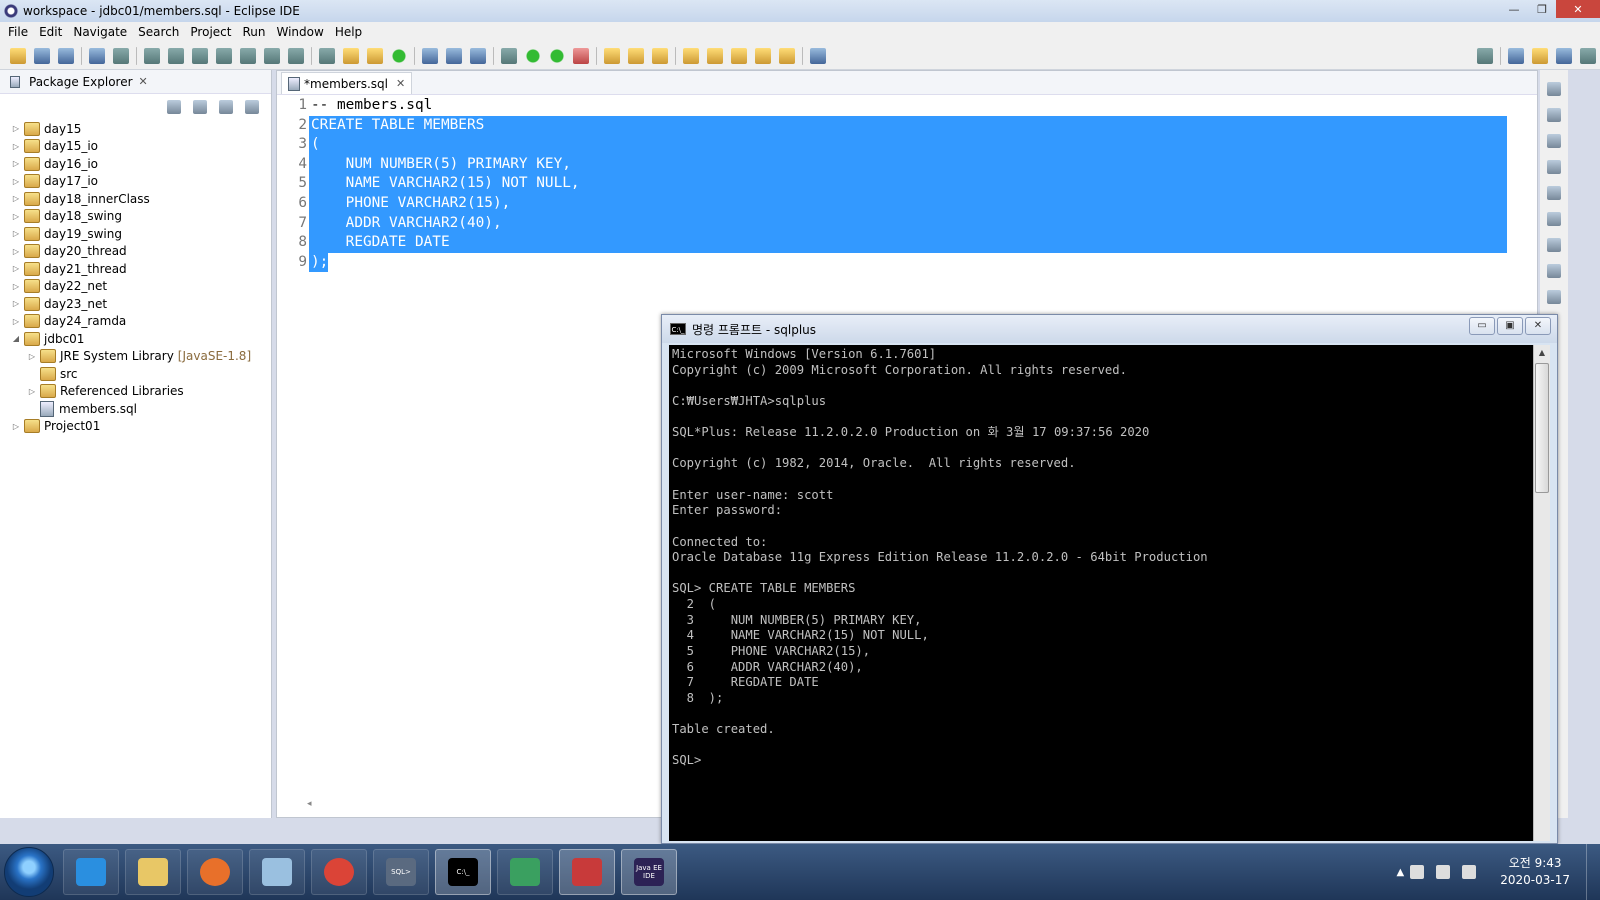 This screenshot has height=900, width=1600. What do you see at coordinates (739, 55) in the screenshot?
I see `last-edit-location-icon` at bounding box center [739, 55].